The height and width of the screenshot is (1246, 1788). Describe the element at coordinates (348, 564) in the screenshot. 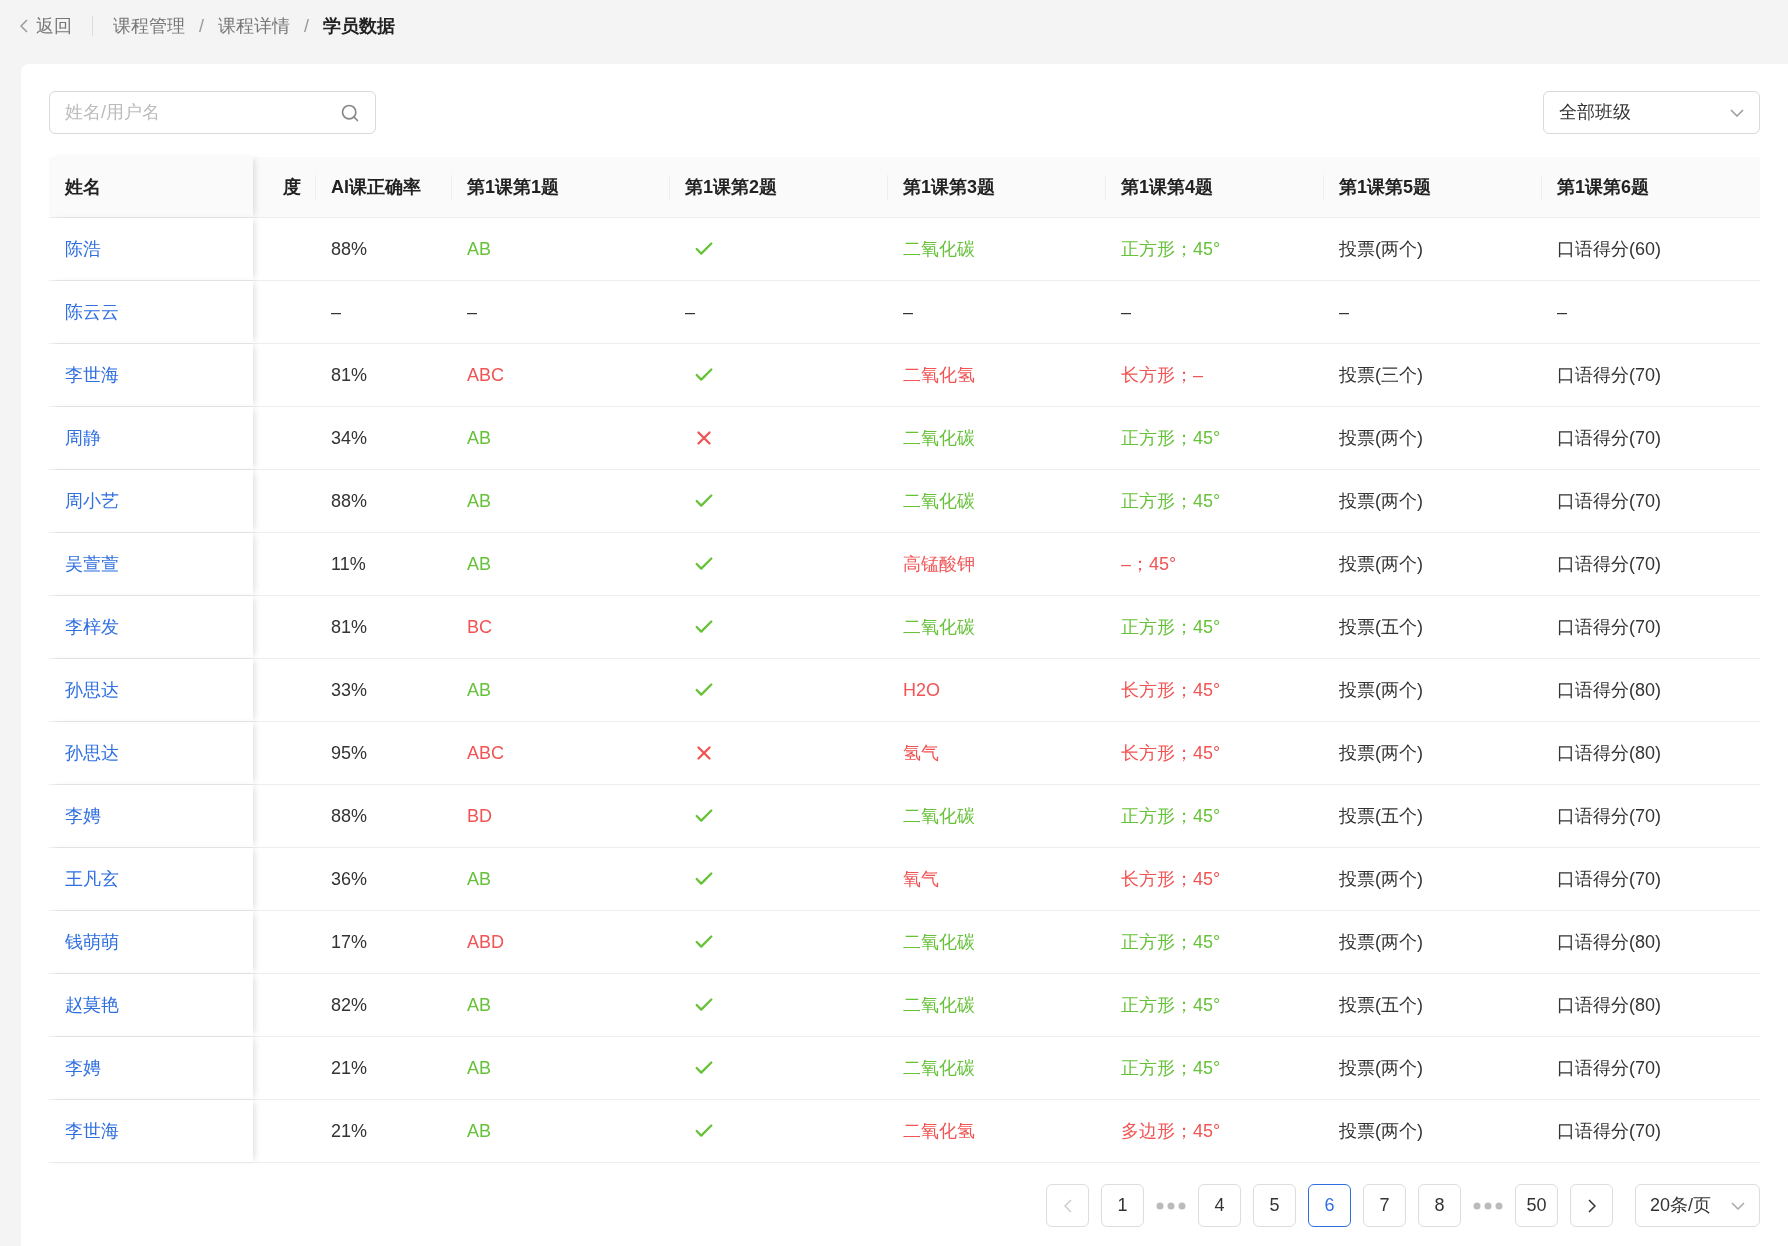

I see `accuracy-text: 11%` at that location.